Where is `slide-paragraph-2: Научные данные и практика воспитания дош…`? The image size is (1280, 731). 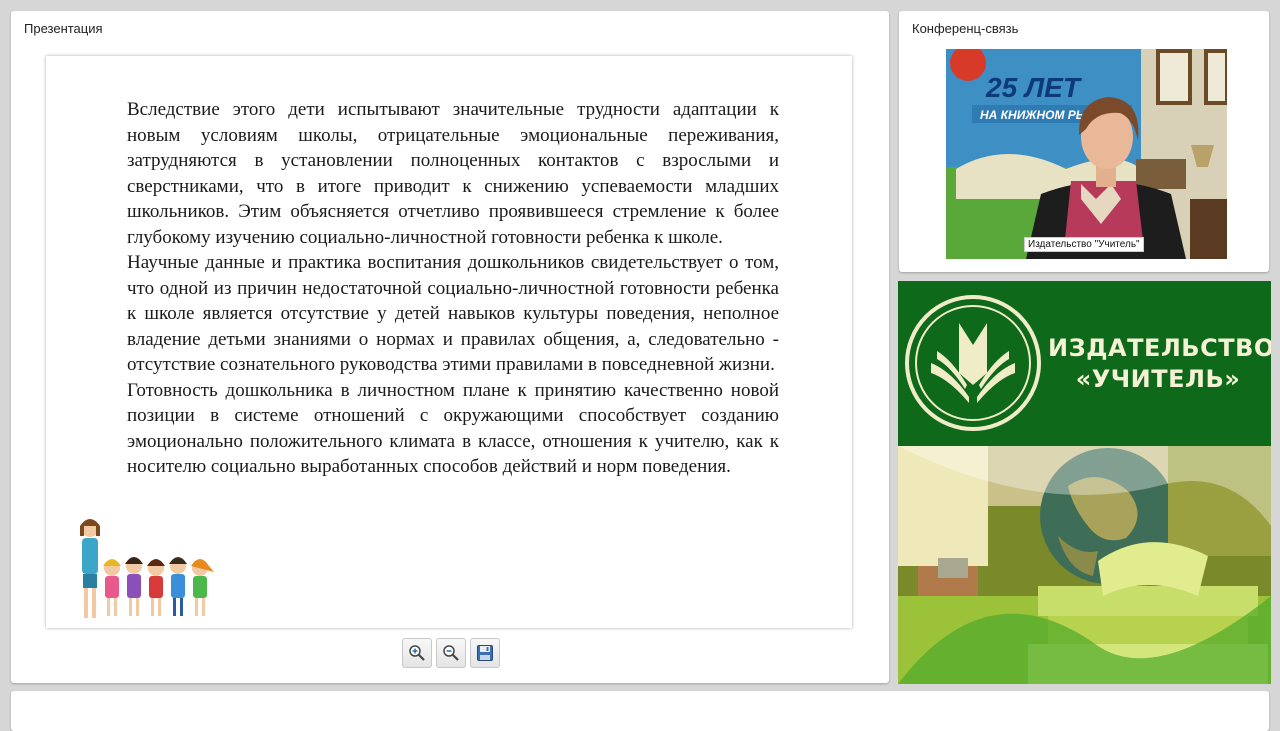
slide-paragraph-2: Научные данные и практика воспитания дош… is located at coordinates (453, 313).